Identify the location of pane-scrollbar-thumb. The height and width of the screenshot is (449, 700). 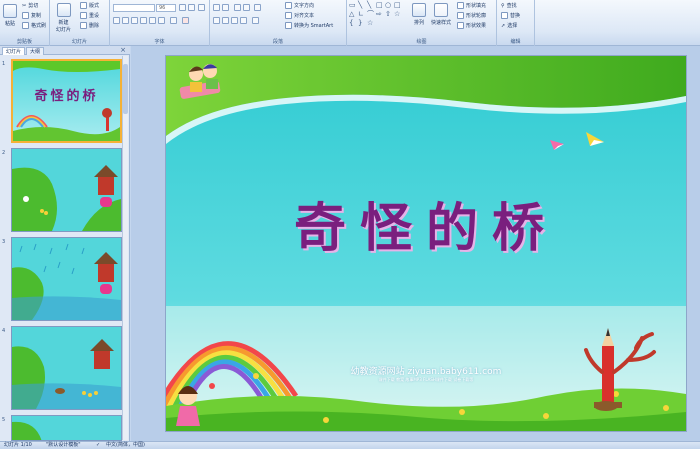
(125, 89).